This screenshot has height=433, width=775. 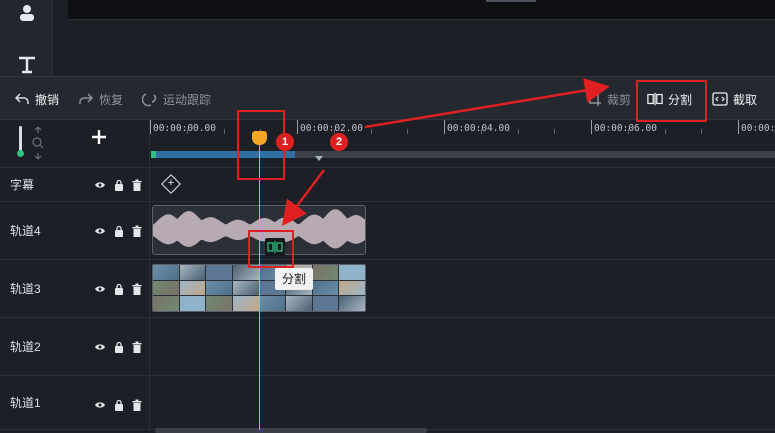 I want to click on split-tooltip: 分割, so click(x=294, y=279).